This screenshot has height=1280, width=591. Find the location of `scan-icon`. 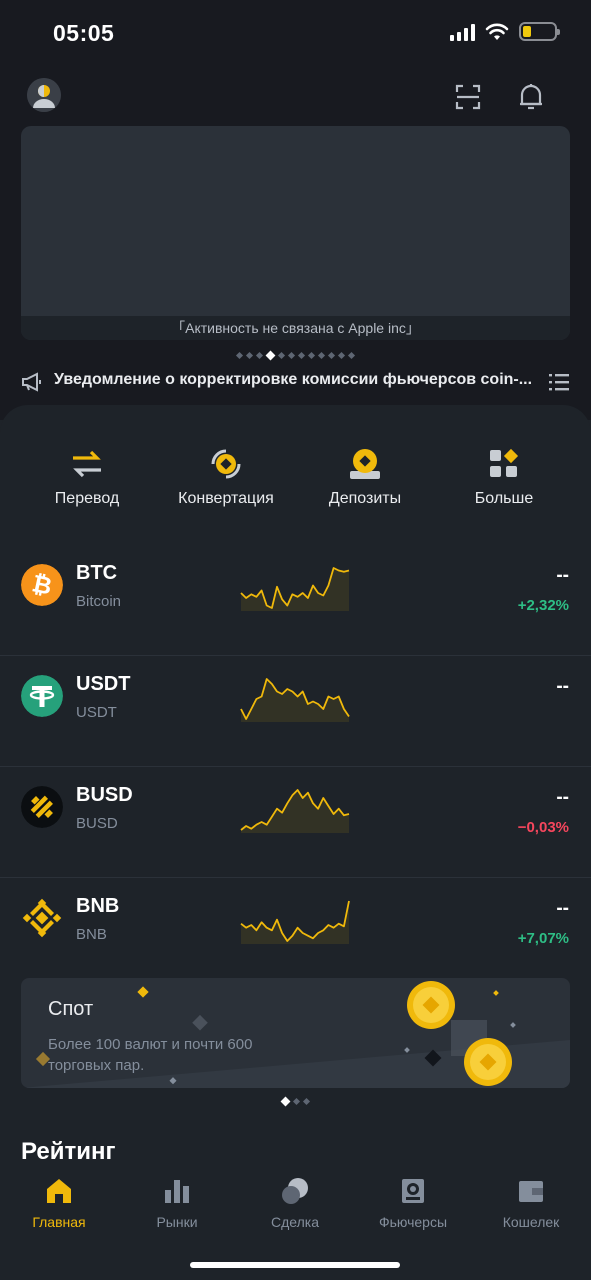

scan-icon is located at coordinates (468, 97).